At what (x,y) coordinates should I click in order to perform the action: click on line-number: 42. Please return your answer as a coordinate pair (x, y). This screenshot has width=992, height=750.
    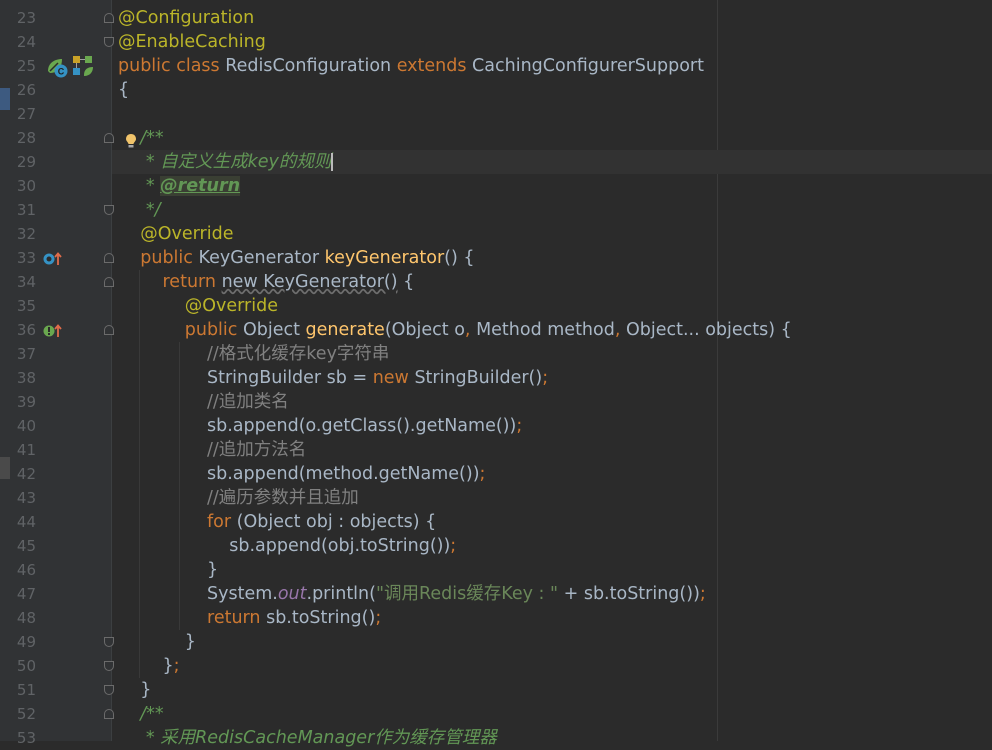
    Looking at the image, I should click on (25, 474).